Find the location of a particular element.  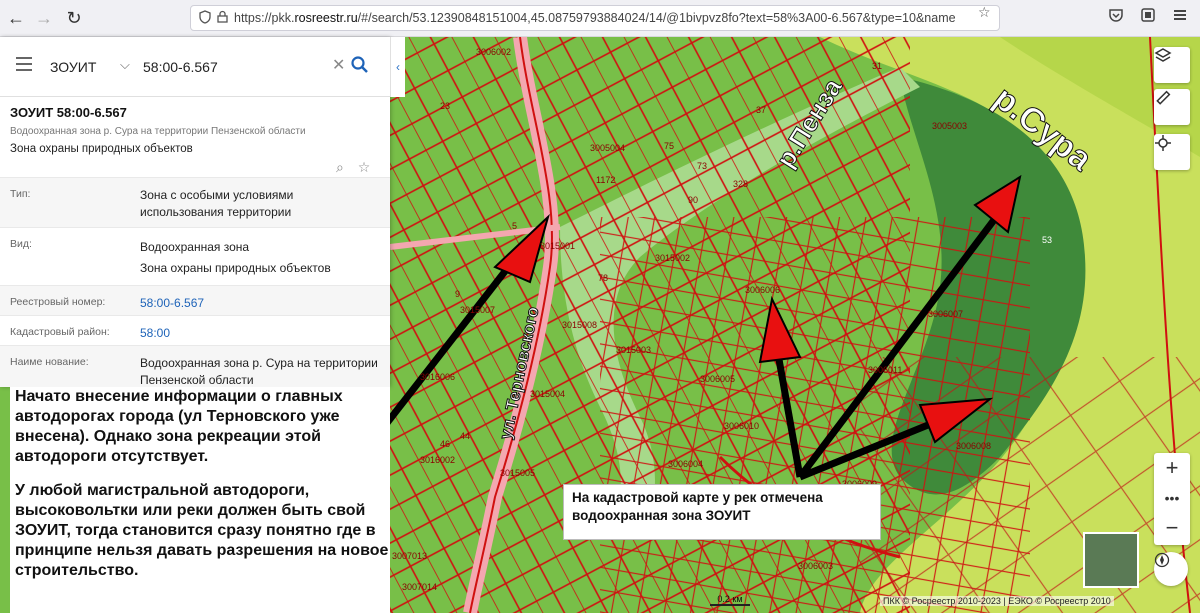

lot-number: 44 is located at coordinates (465, 436).